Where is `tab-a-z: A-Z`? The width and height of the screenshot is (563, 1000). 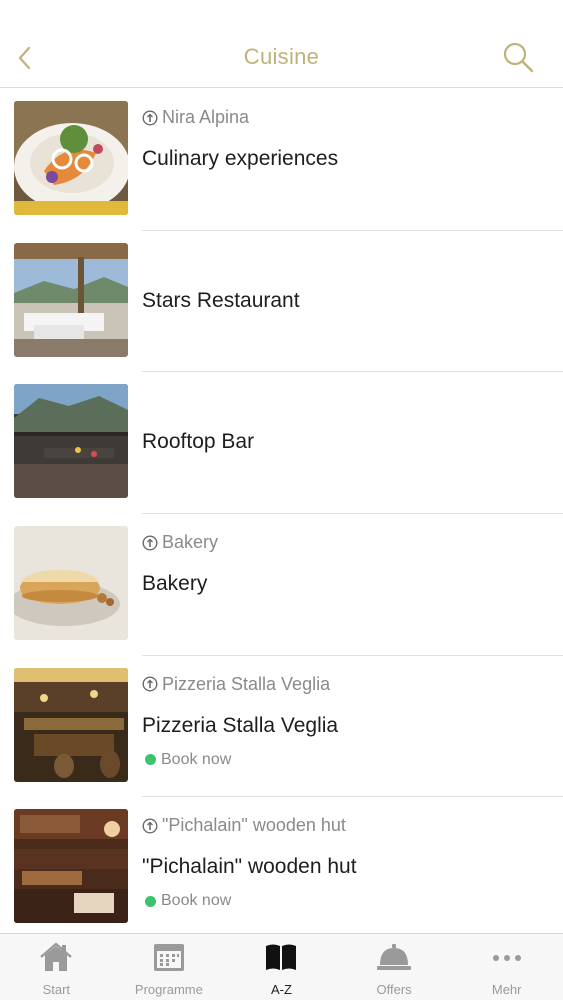 tab-a-z: A-Z is located at coordinates (281, 967).